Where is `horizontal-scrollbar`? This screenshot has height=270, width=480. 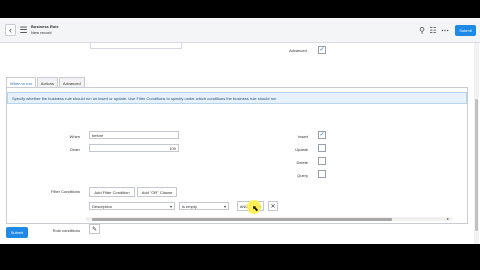 horizontal-scrollbar is located at coordinates (269, 219).